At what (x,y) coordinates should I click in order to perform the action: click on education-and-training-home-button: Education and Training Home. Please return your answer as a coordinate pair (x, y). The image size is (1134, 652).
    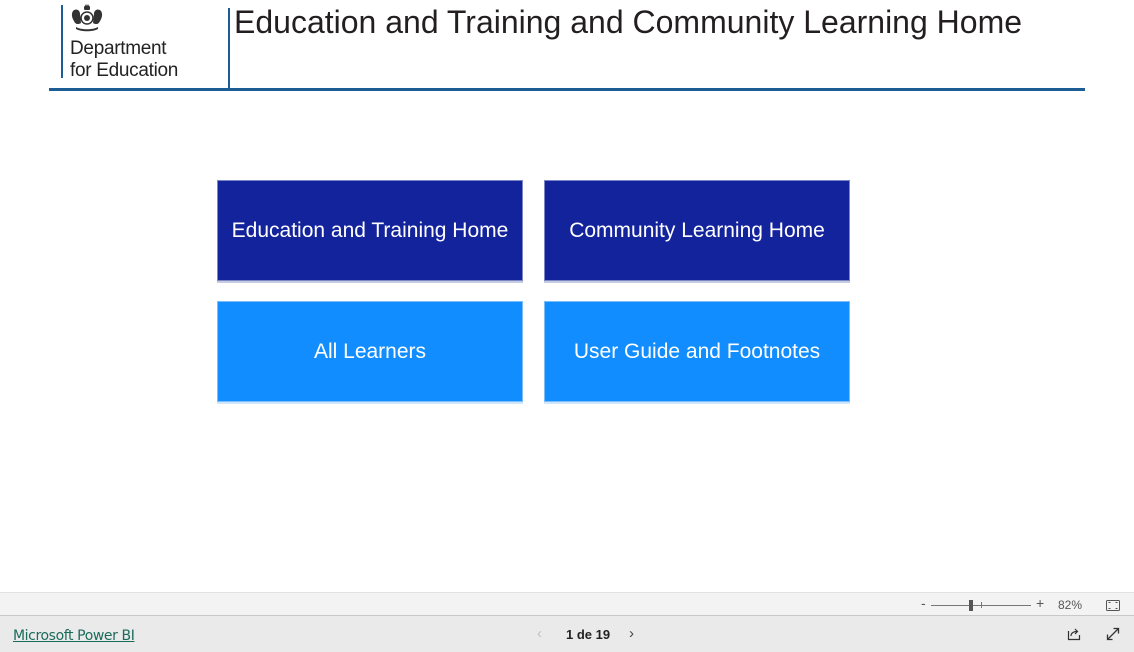
    Looking at the image, I should click on (370, 231).